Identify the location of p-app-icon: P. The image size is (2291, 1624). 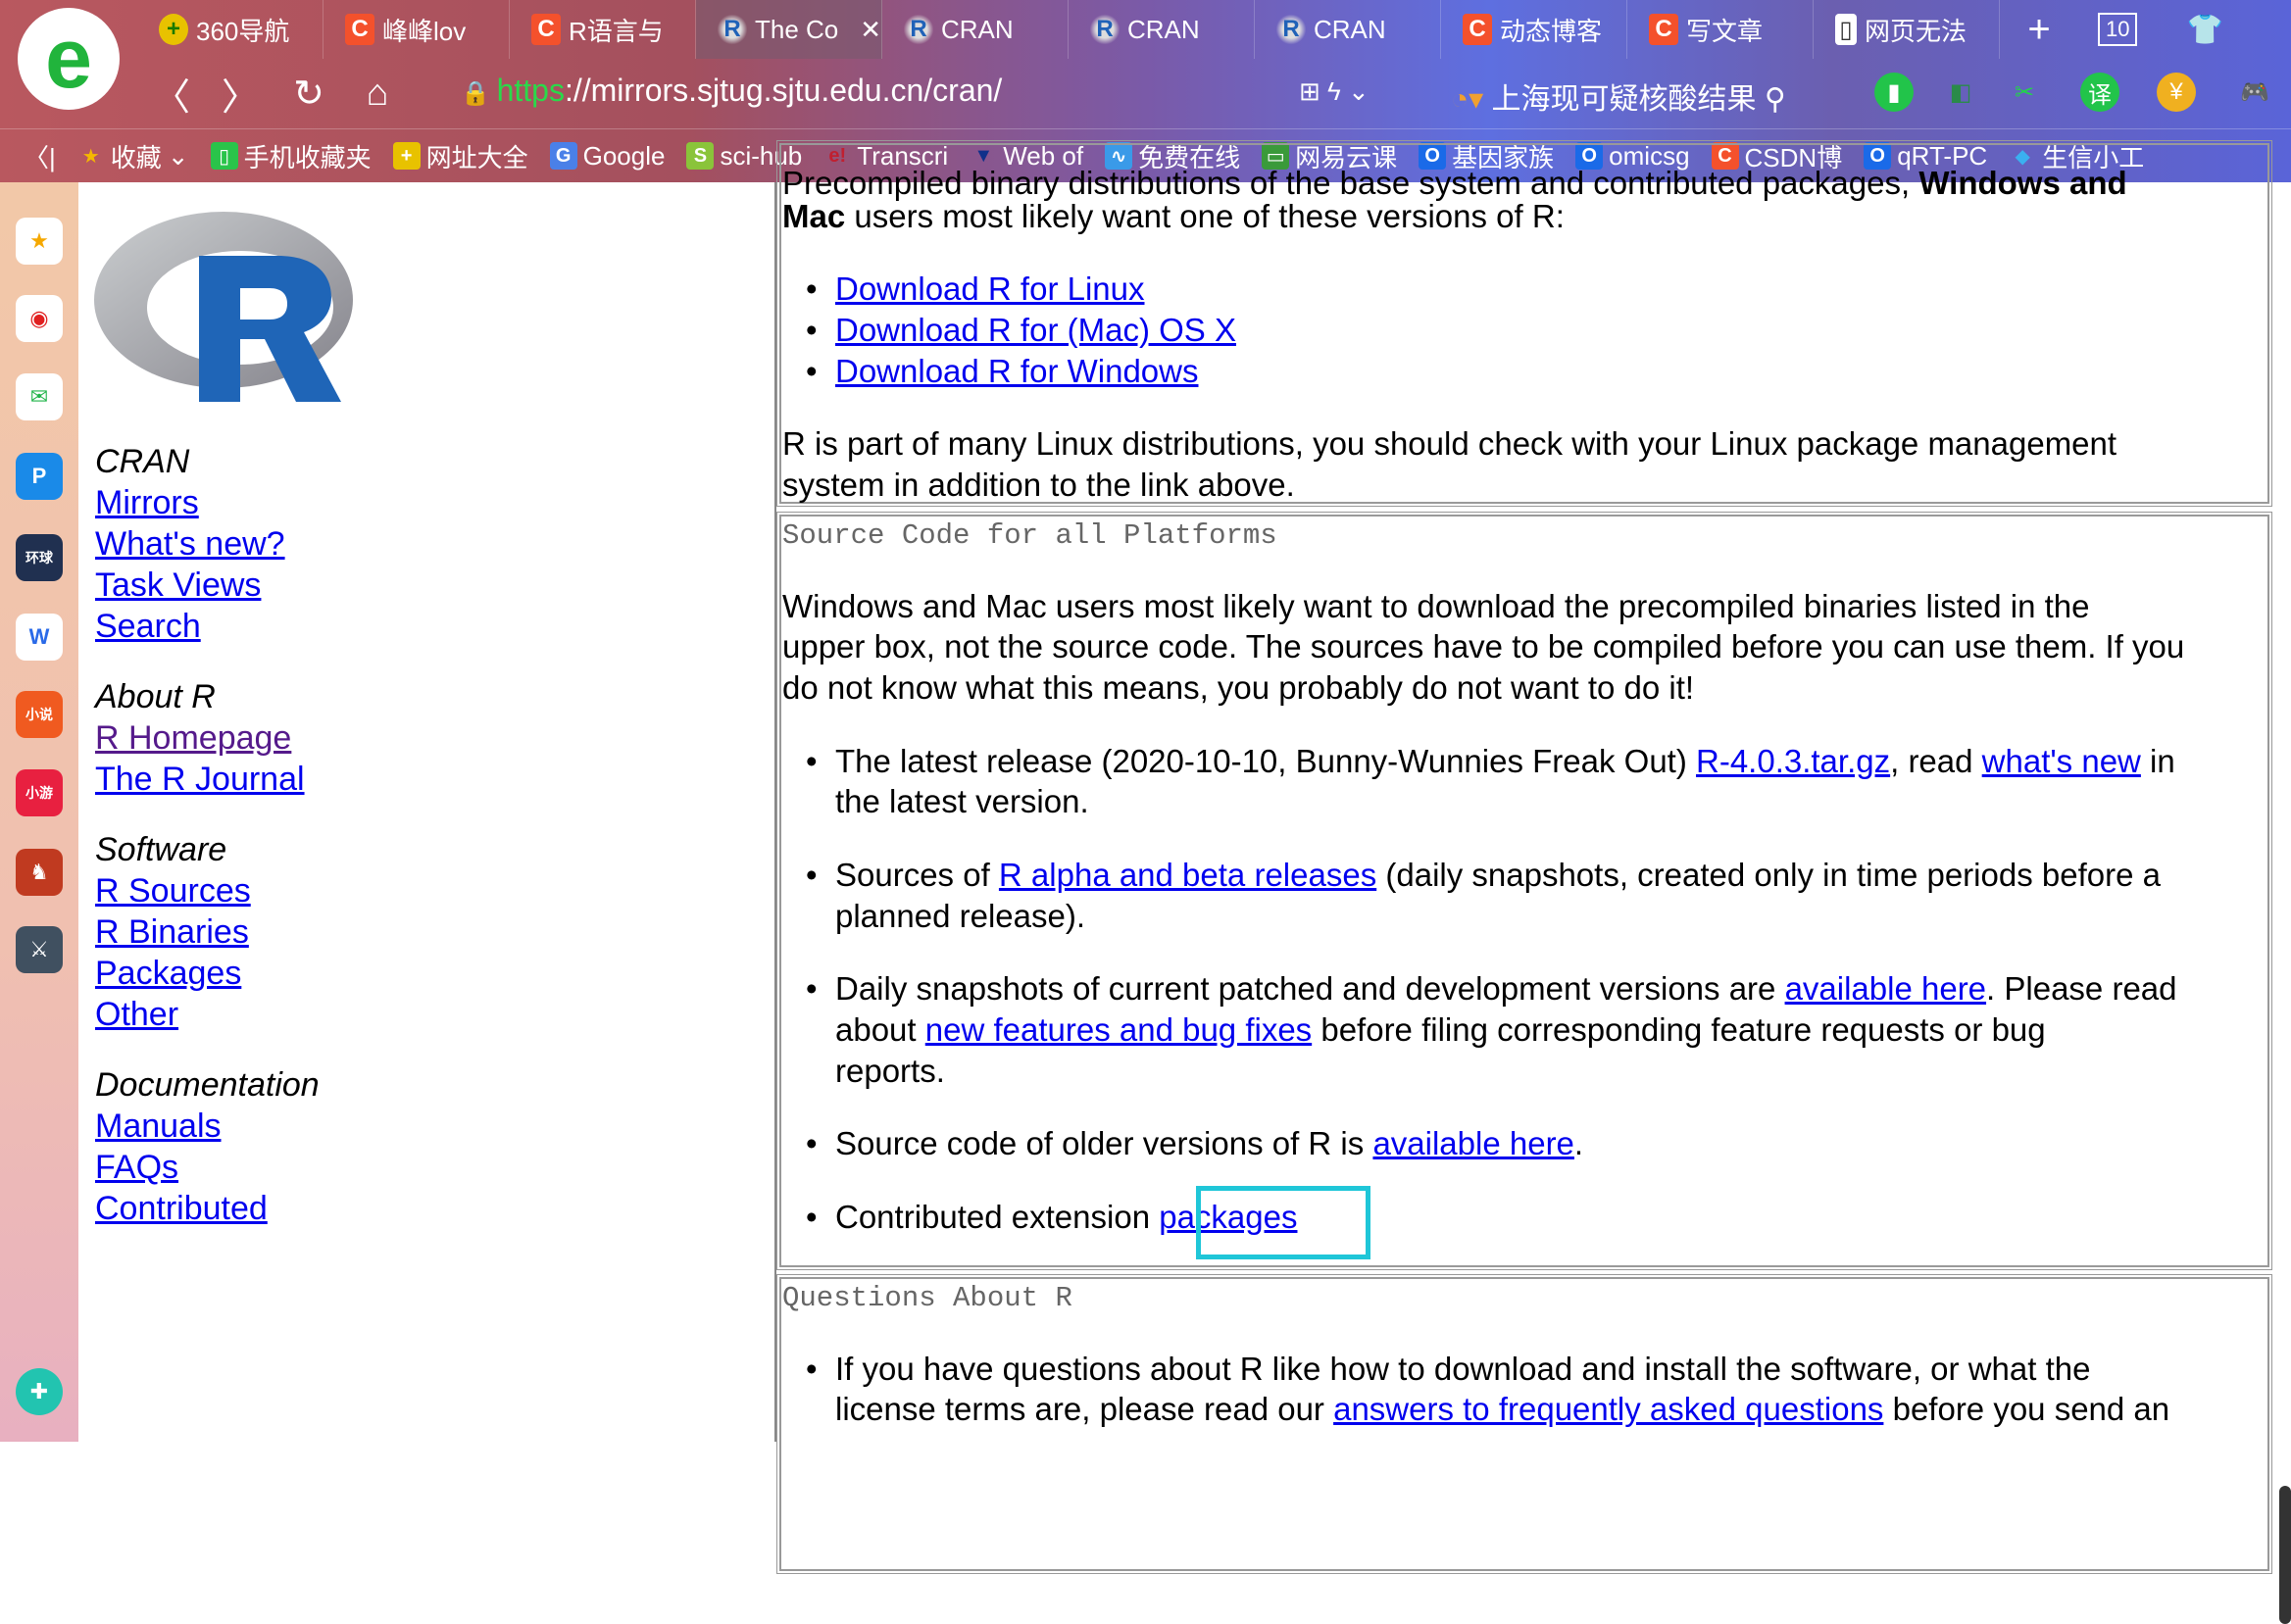
(40, 477).